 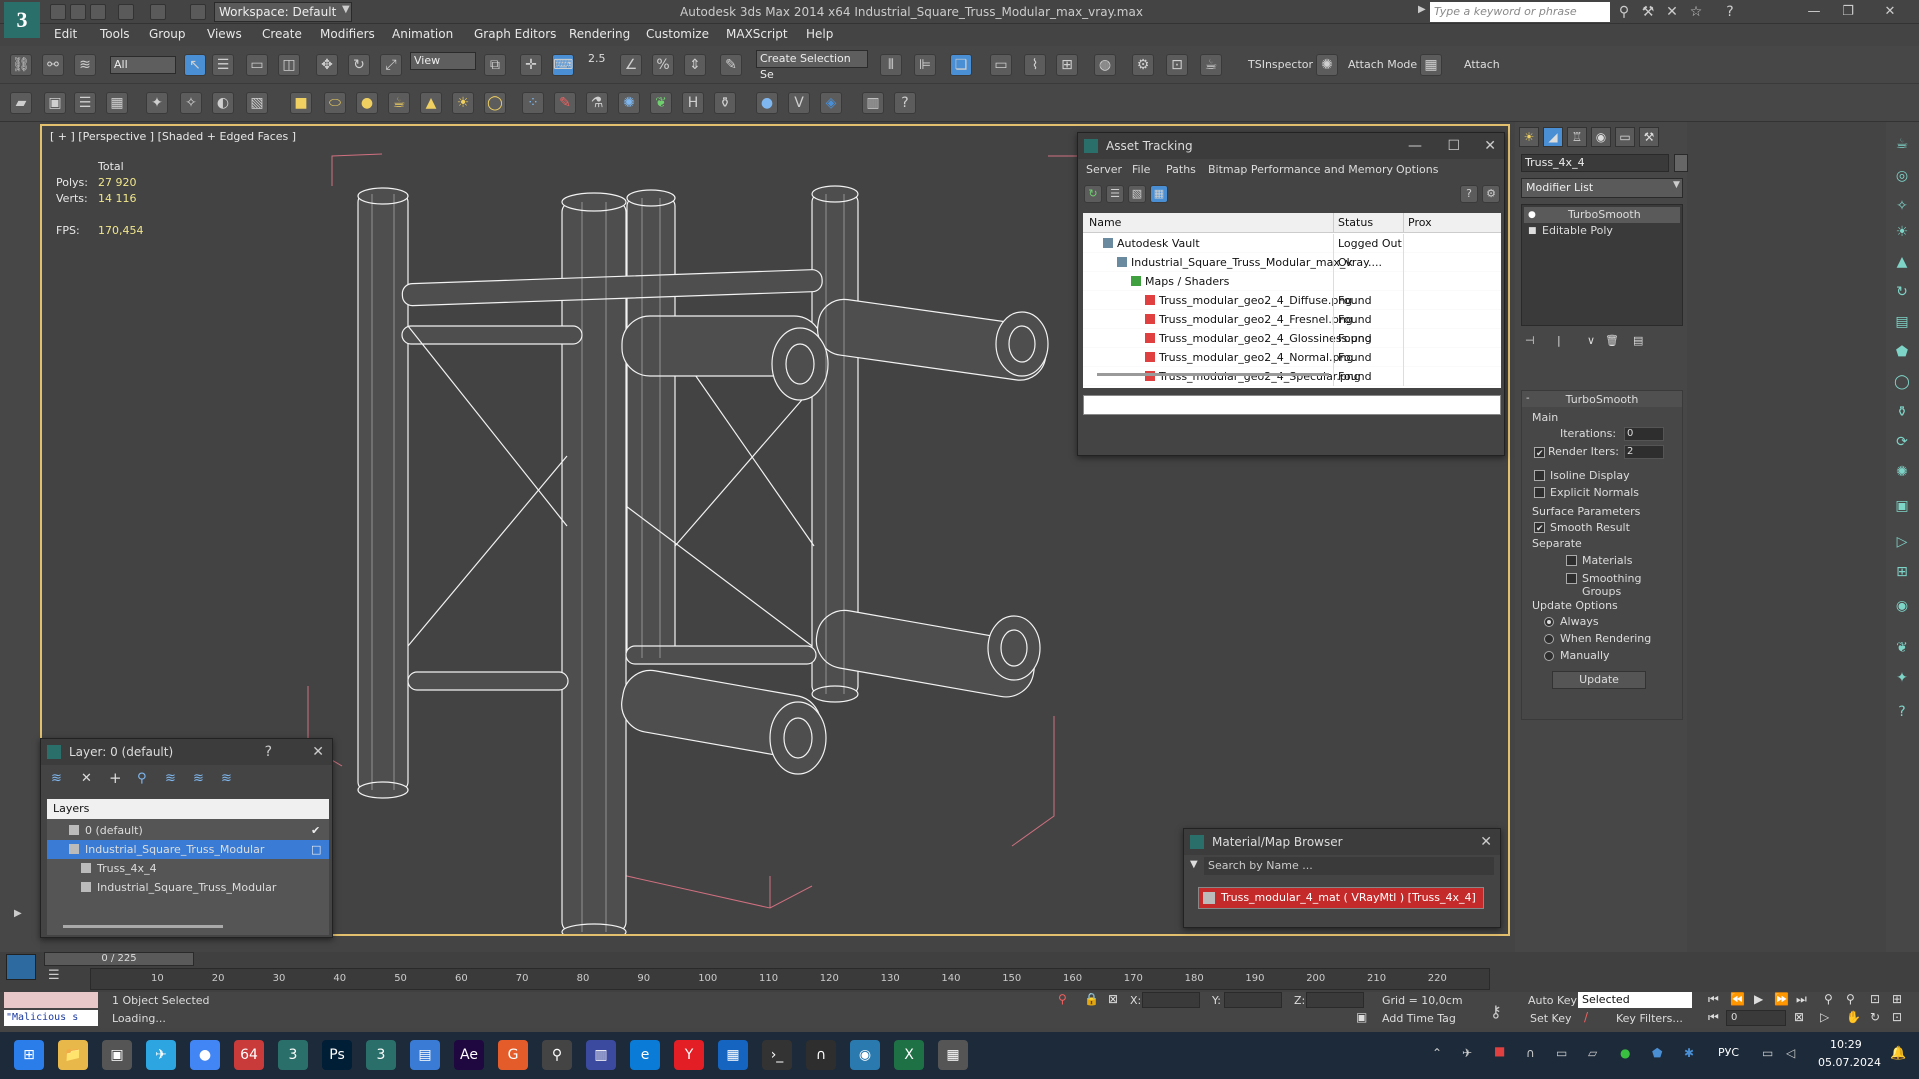 I want to click on column-status: Status, so click(x=1353, y=223).